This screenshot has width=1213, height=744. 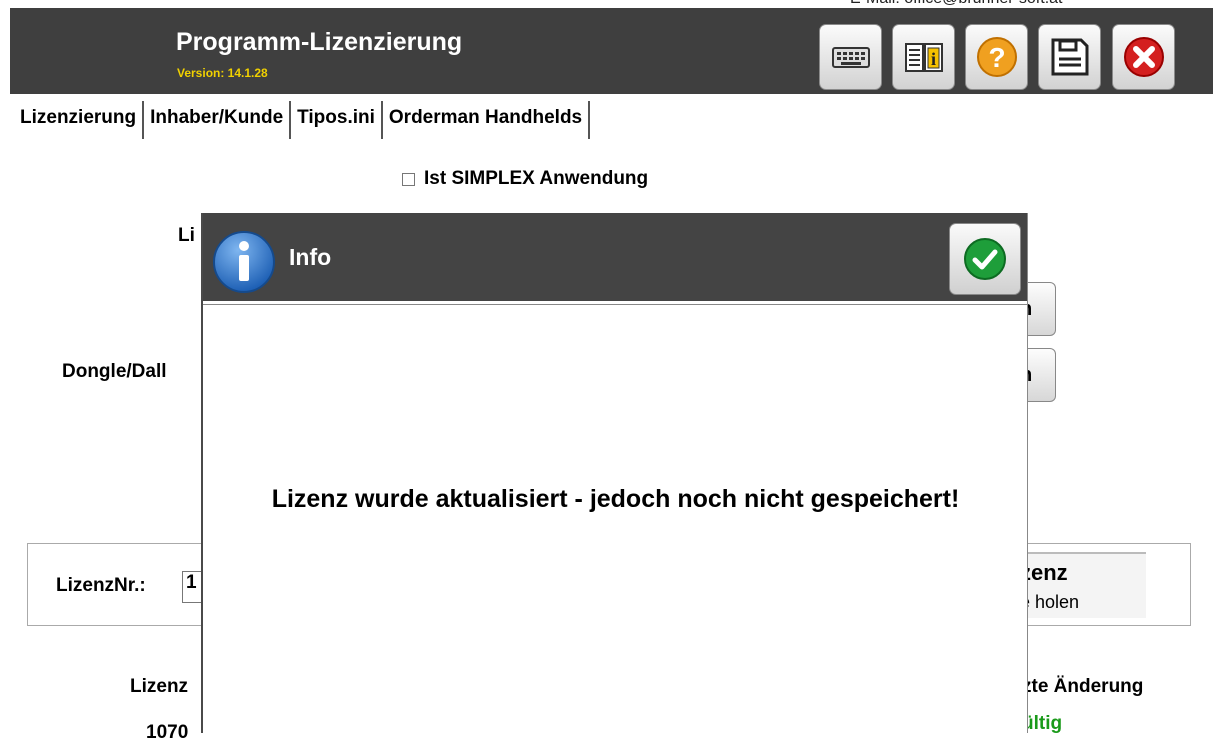 I want to click on manual-button: i, so click(x=923, y=57).